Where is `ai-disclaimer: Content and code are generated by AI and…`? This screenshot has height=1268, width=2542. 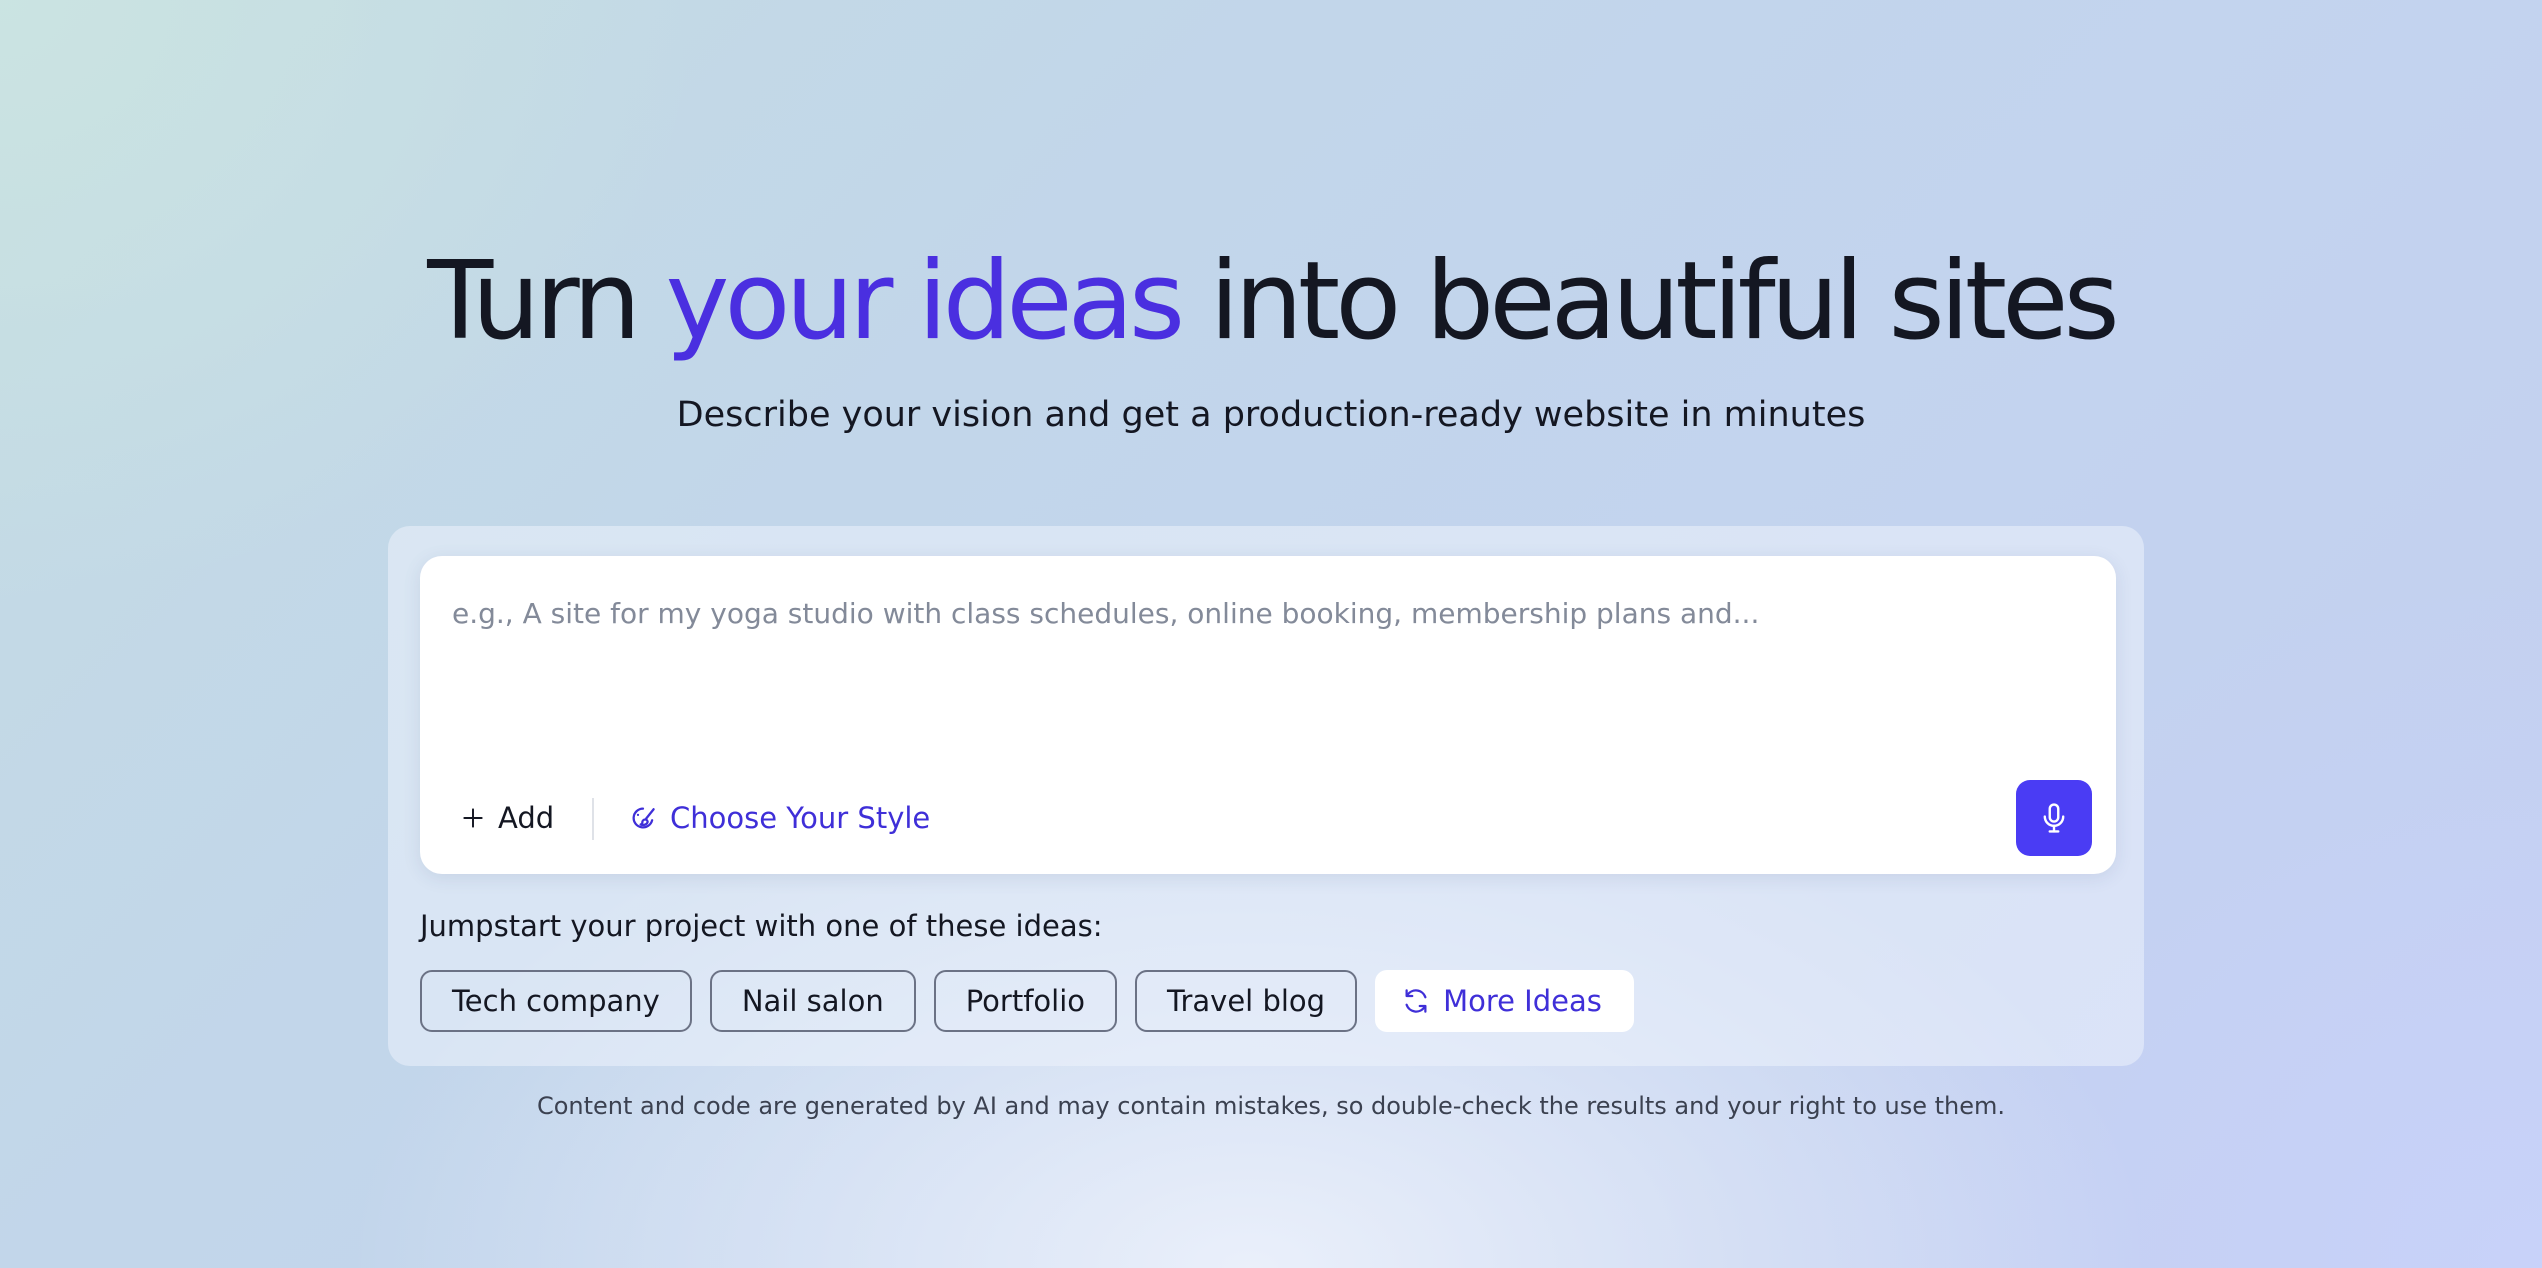 ai-disclaimer: Content and code are generated by AI and… is located at coordinates (1271, 1106).